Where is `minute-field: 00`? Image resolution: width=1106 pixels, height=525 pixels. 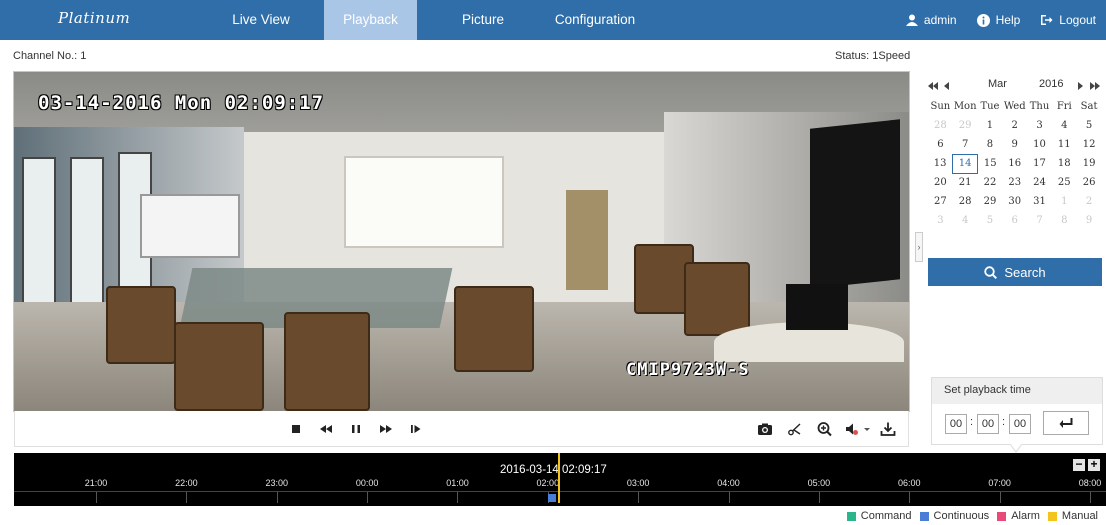
minute-field: 00 is located at coordinates (988, 424).